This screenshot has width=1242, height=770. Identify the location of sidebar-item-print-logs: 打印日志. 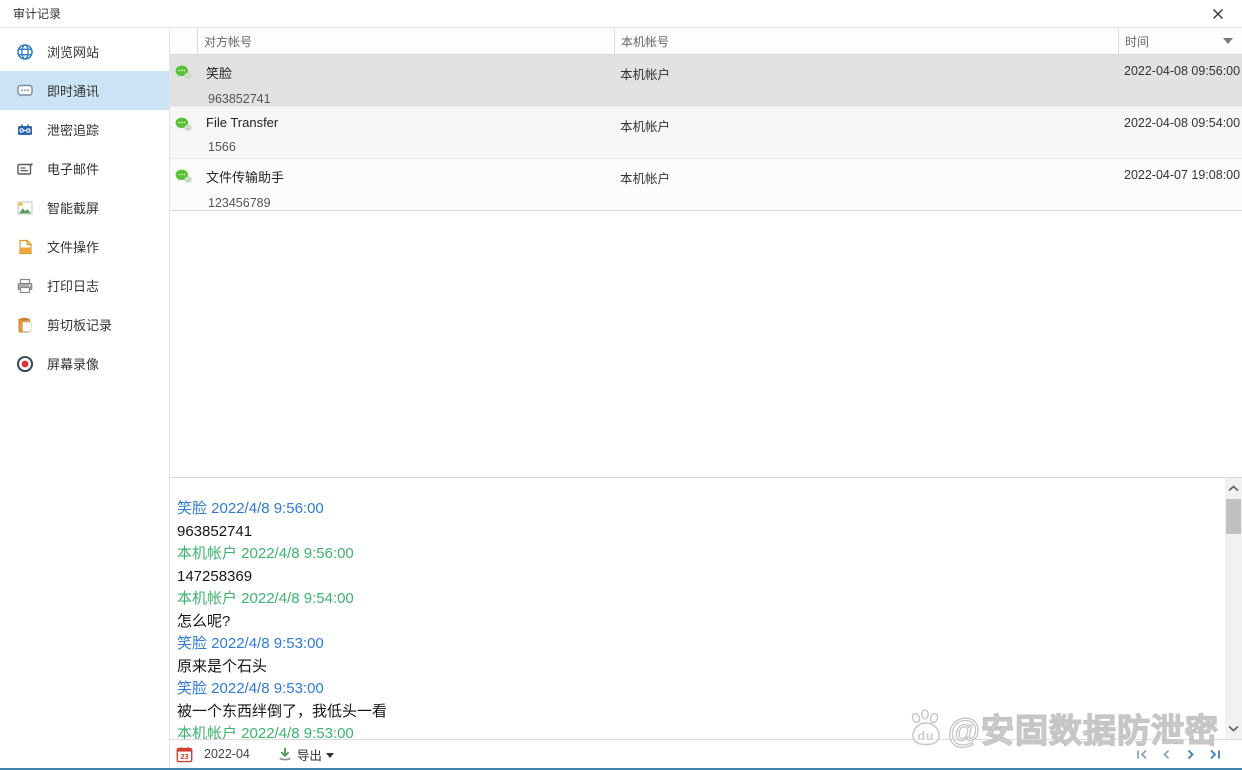
(84, 285).